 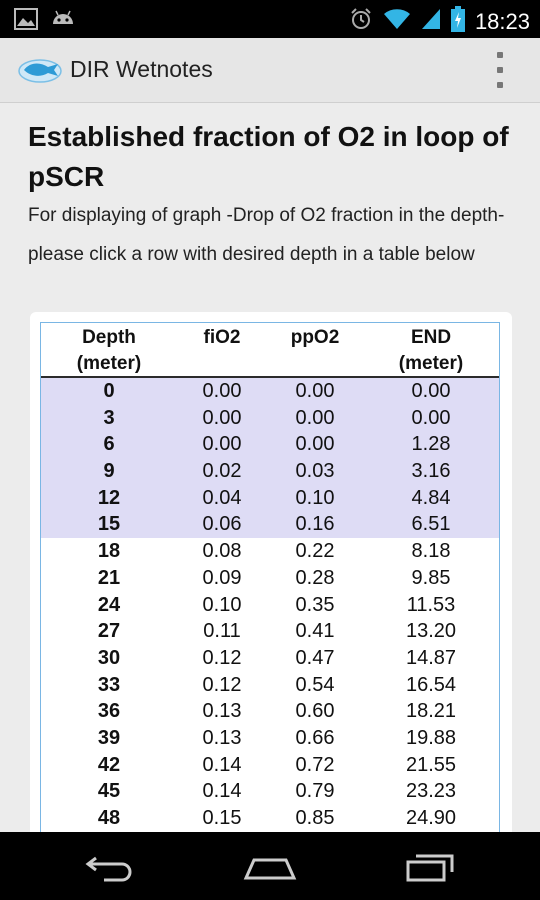 I want to click on table-row: 36 0.13 0.60 18.21, so click(x=270, y=711).